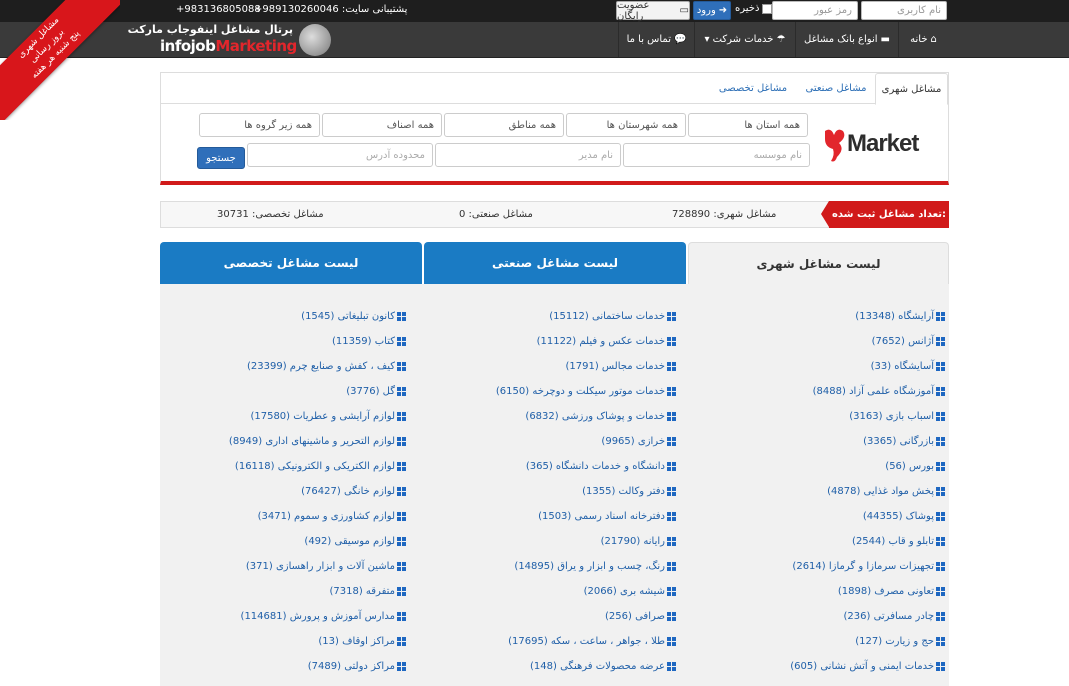 This screenshot has height=686, width=1069. I want to click on region-select: همه مناطق, so click(504, 125).